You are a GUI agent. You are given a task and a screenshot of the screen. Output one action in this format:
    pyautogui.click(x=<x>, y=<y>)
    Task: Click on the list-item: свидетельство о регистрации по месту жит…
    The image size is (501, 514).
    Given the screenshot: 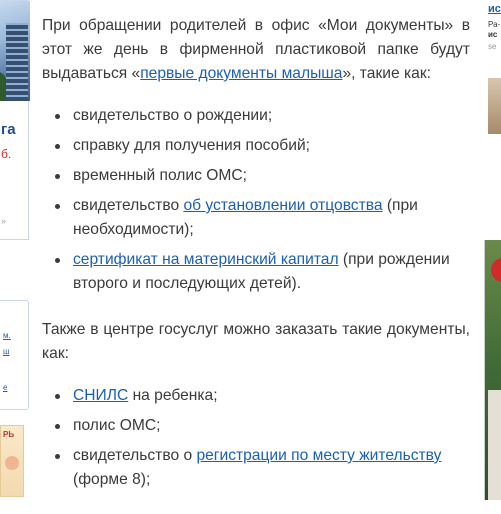 What is the action you would take?
    pyautogui.click(x=256, y=468)
    